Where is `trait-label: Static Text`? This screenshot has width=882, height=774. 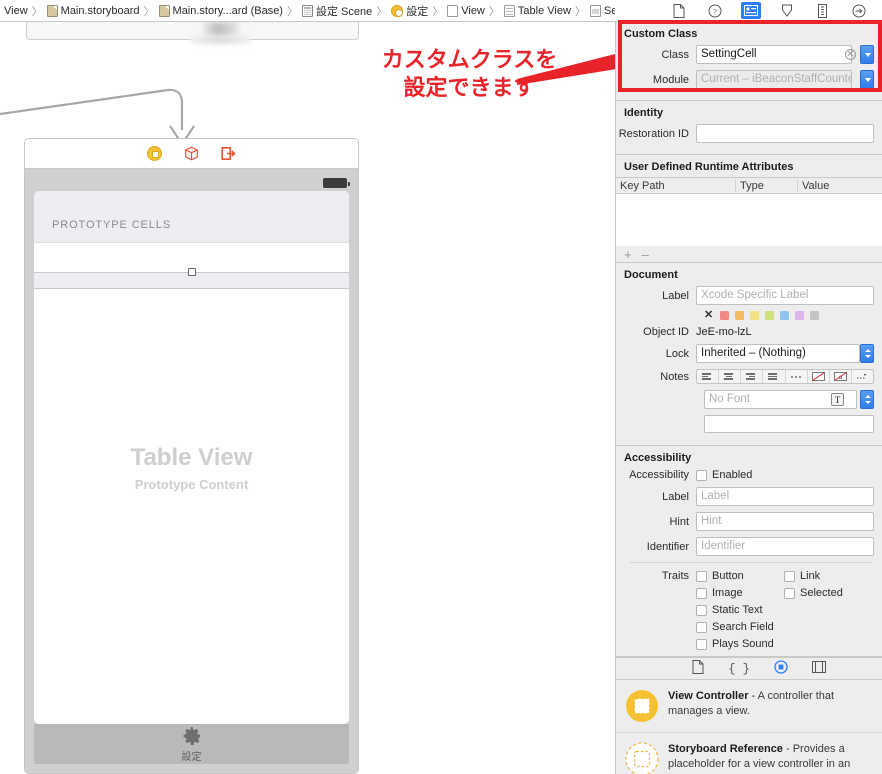 trait-label: Static Text is located at coordinates (737, 610).